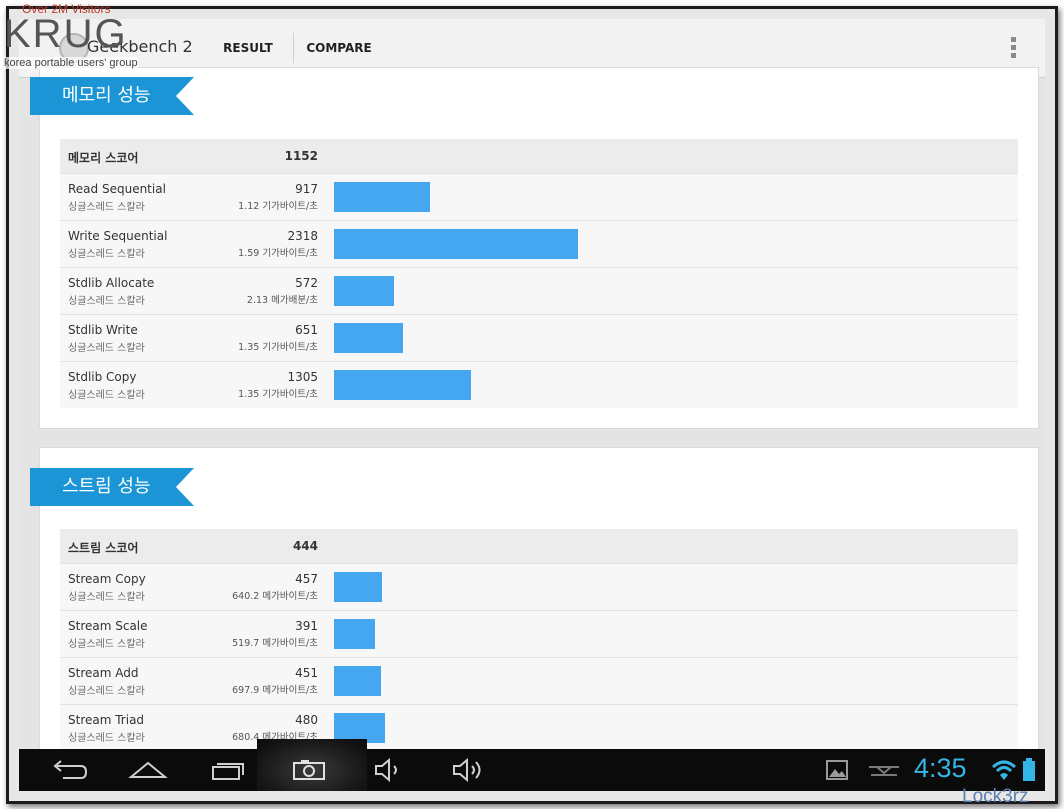  Describe the element at coordinates (305, 546) in the screenshot. I see `stream-score-value: 444` at that location.